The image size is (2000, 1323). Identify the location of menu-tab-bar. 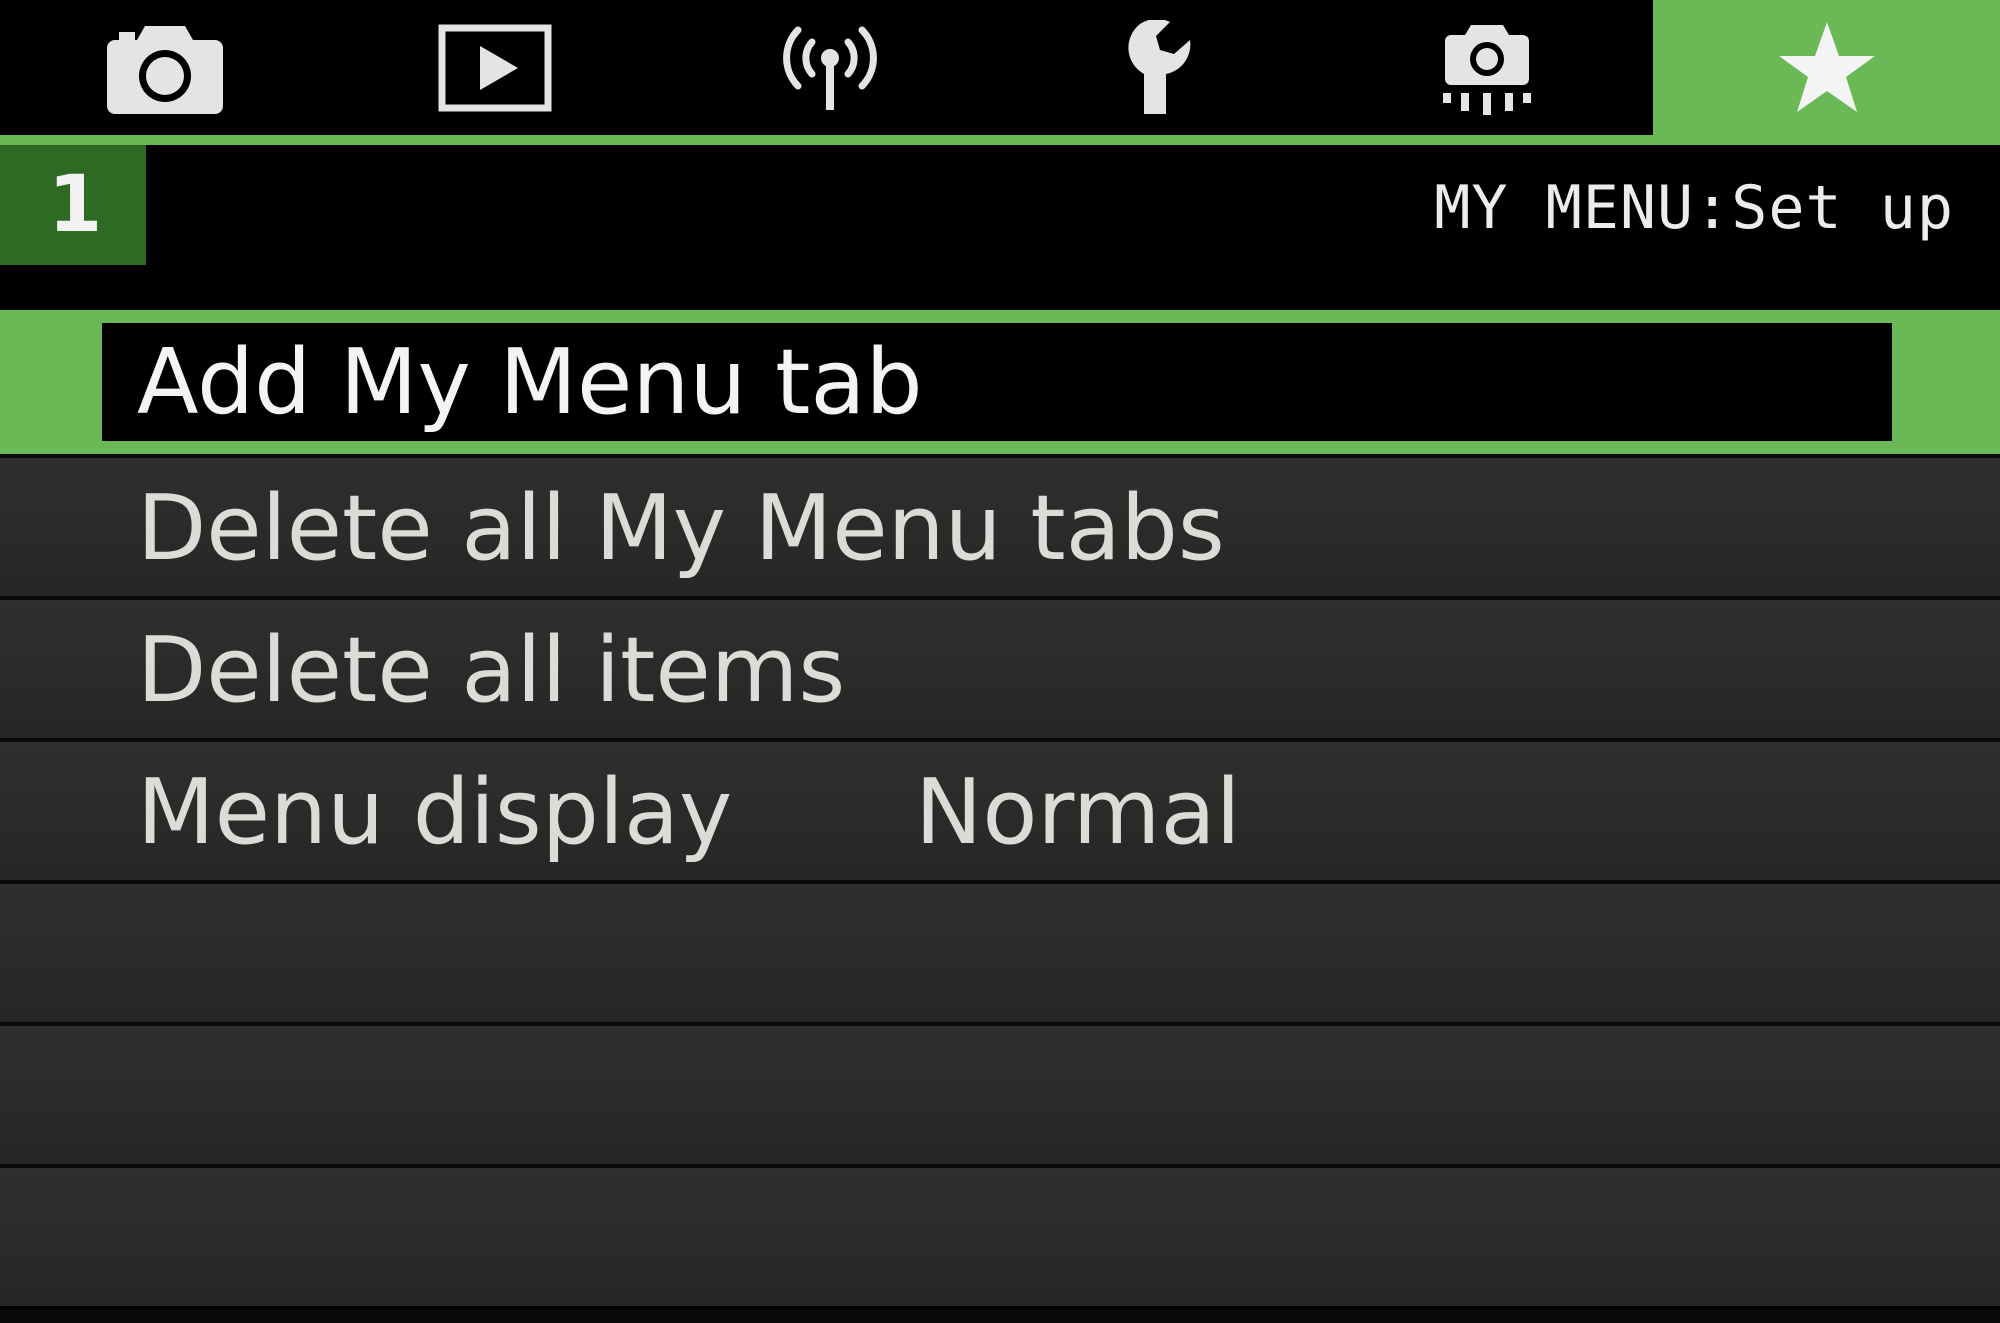
(1000, 67).